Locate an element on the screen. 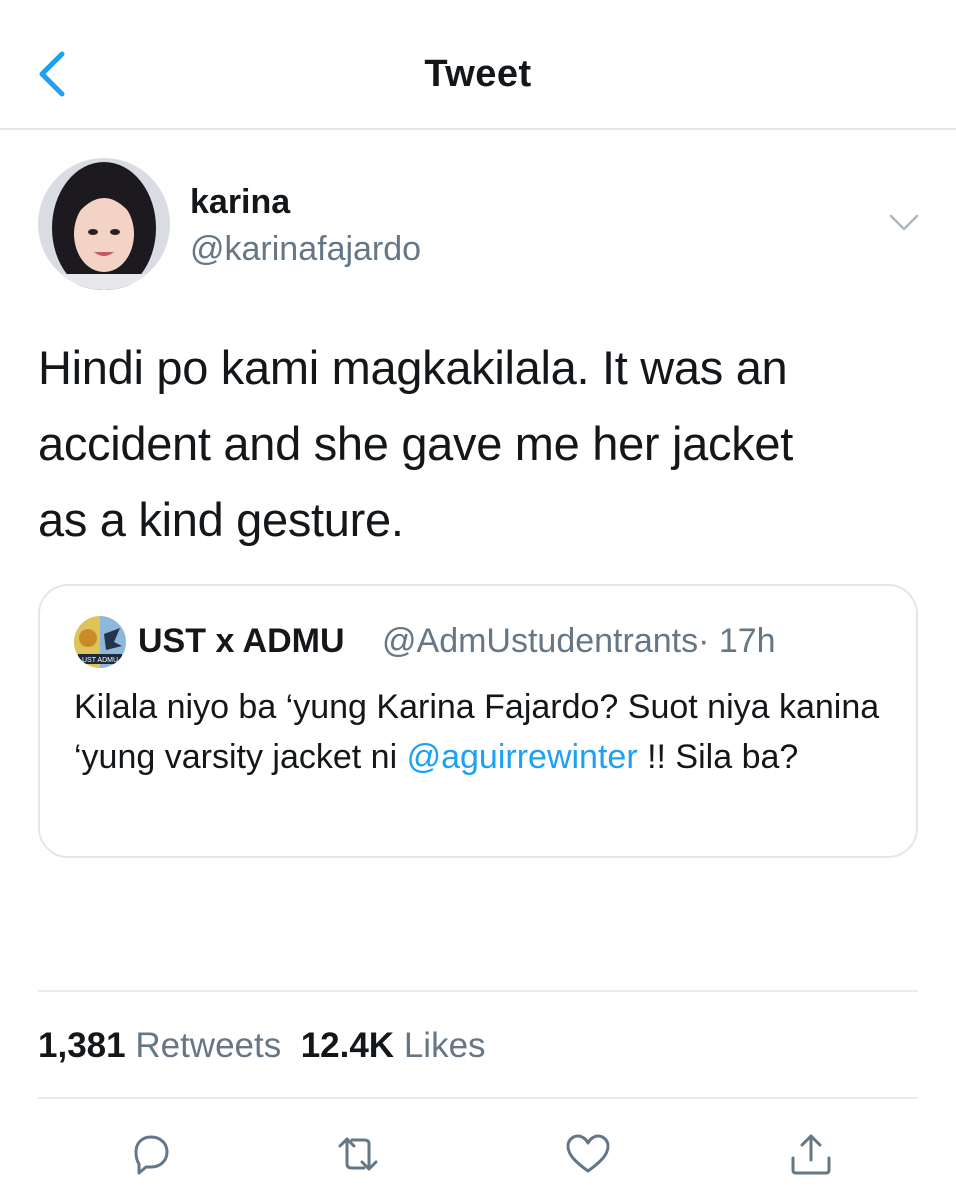  like-icon is located at coordinates (588, 1154).